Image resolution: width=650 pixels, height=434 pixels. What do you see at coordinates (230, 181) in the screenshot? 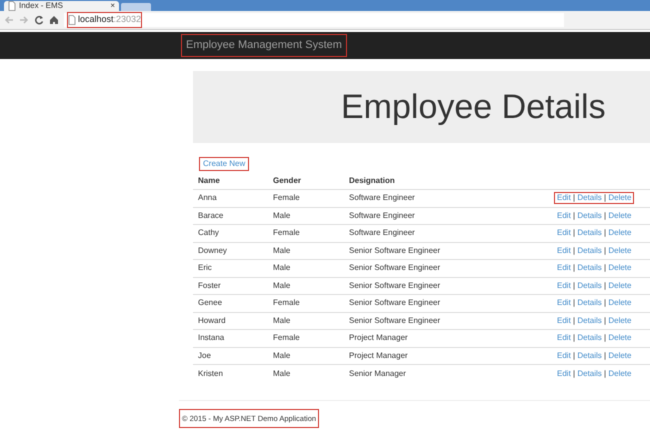
I see `column-header: Name` at bounding box center [230, 181].